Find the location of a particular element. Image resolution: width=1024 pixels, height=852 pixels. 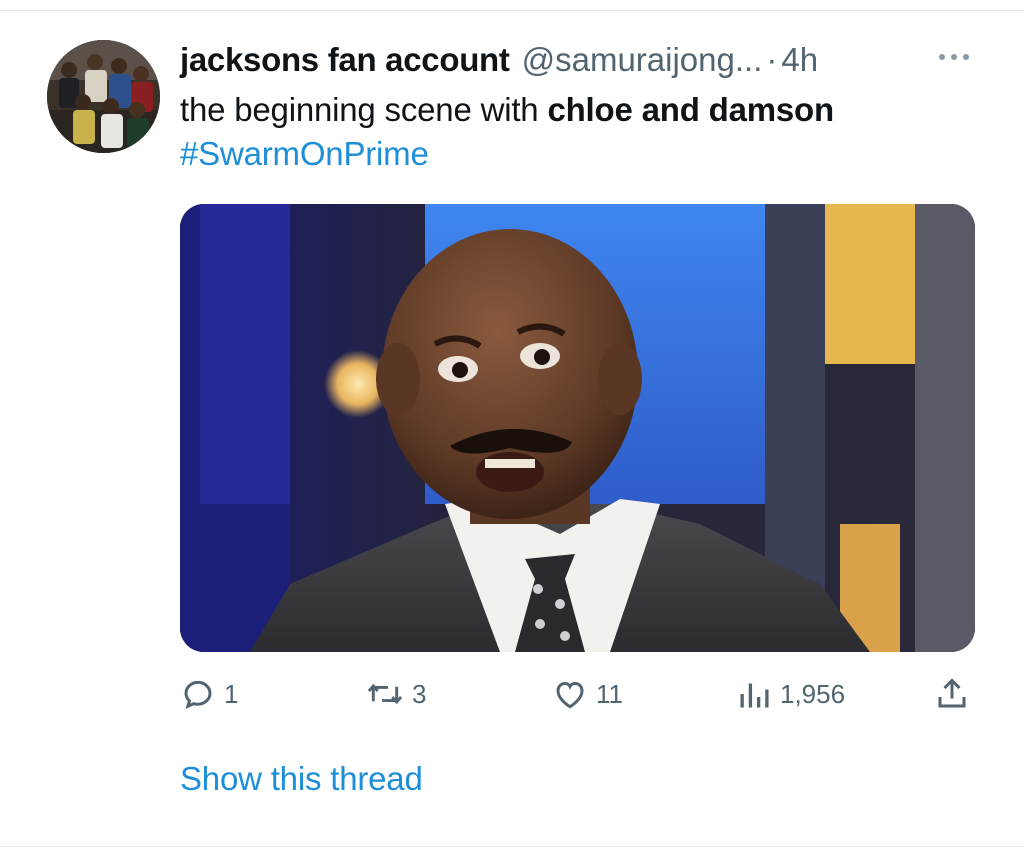

share-icon is located at coordinates (952, 694).